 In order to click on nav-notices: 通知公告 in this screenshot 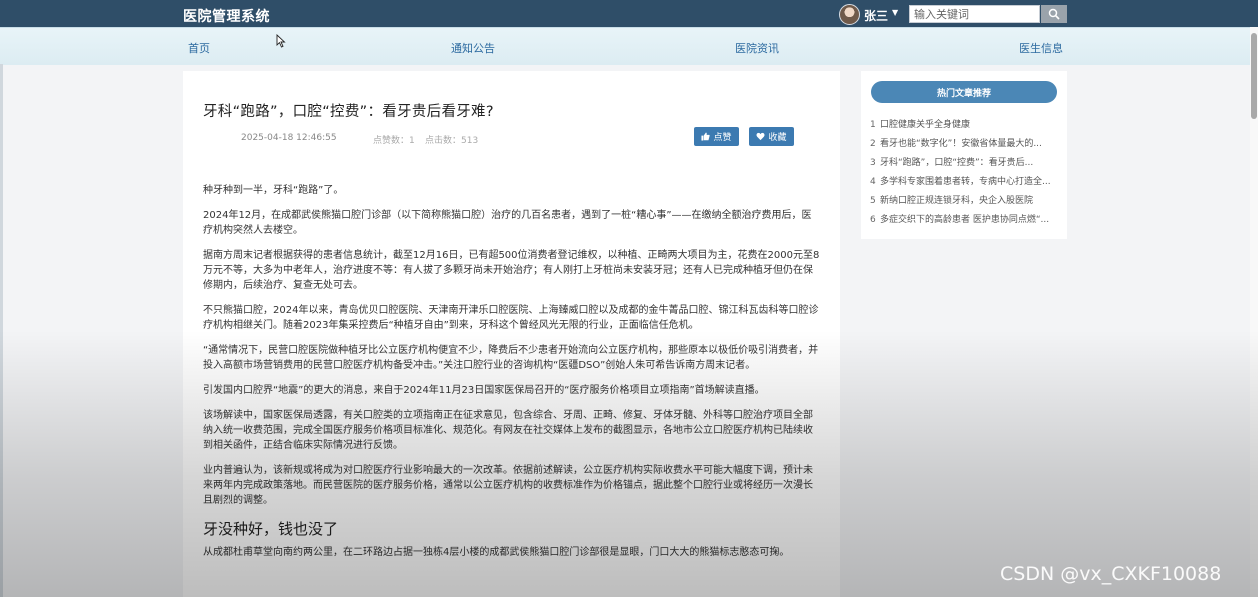, I will do `click(473, 48)`.